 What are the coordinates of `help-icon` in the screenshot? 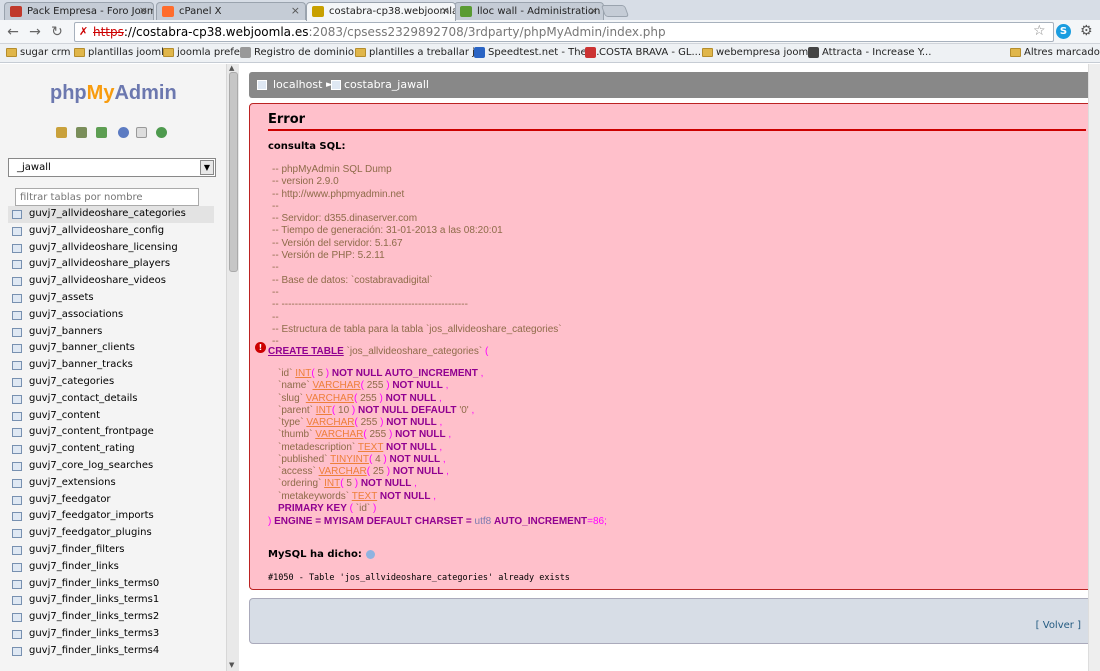 It's located at (123, 132).